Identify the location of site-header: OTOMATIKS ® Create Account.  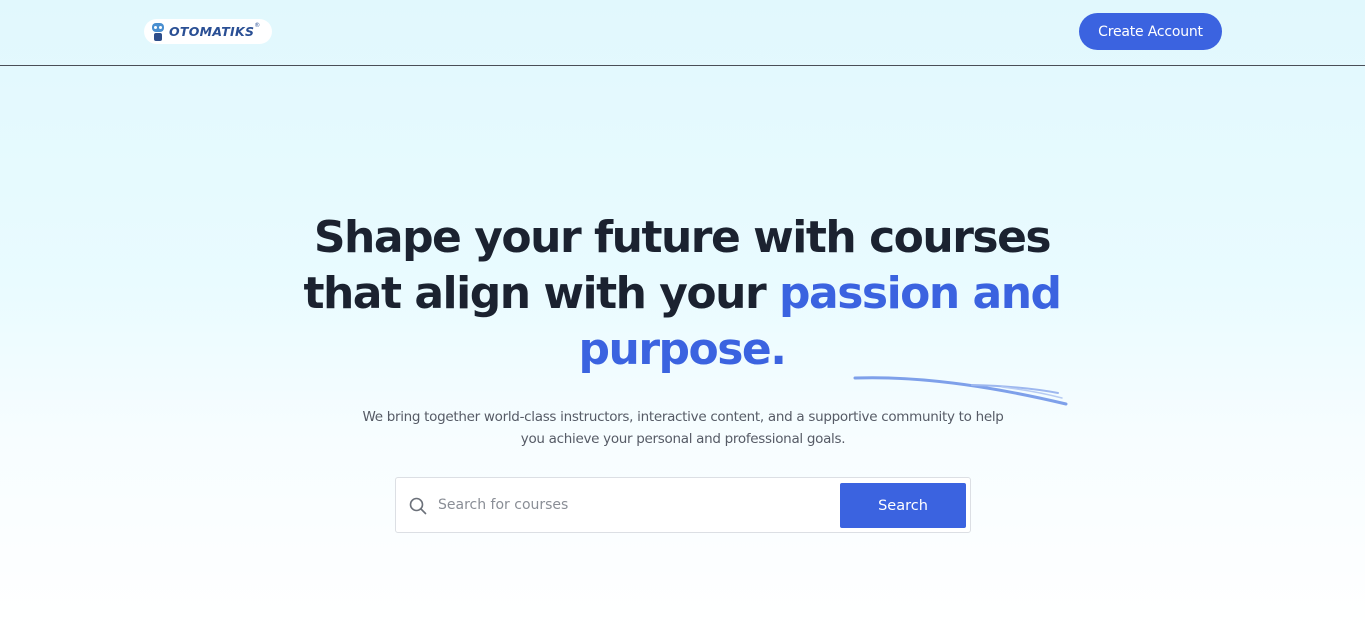
(682, 33).